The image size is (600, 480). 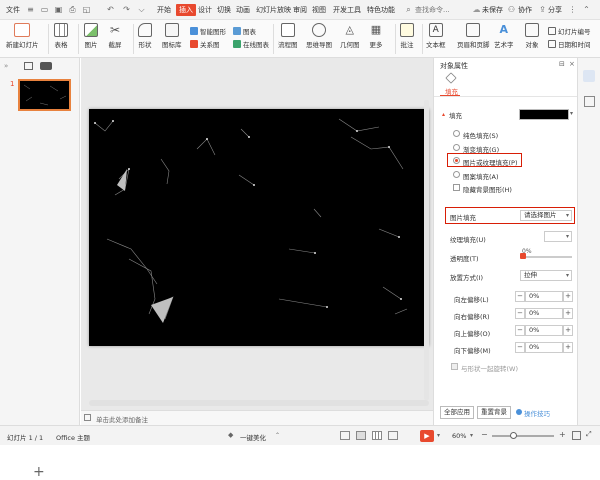 I want to click on preview-icon: ◱, so click(x=86, y=9).